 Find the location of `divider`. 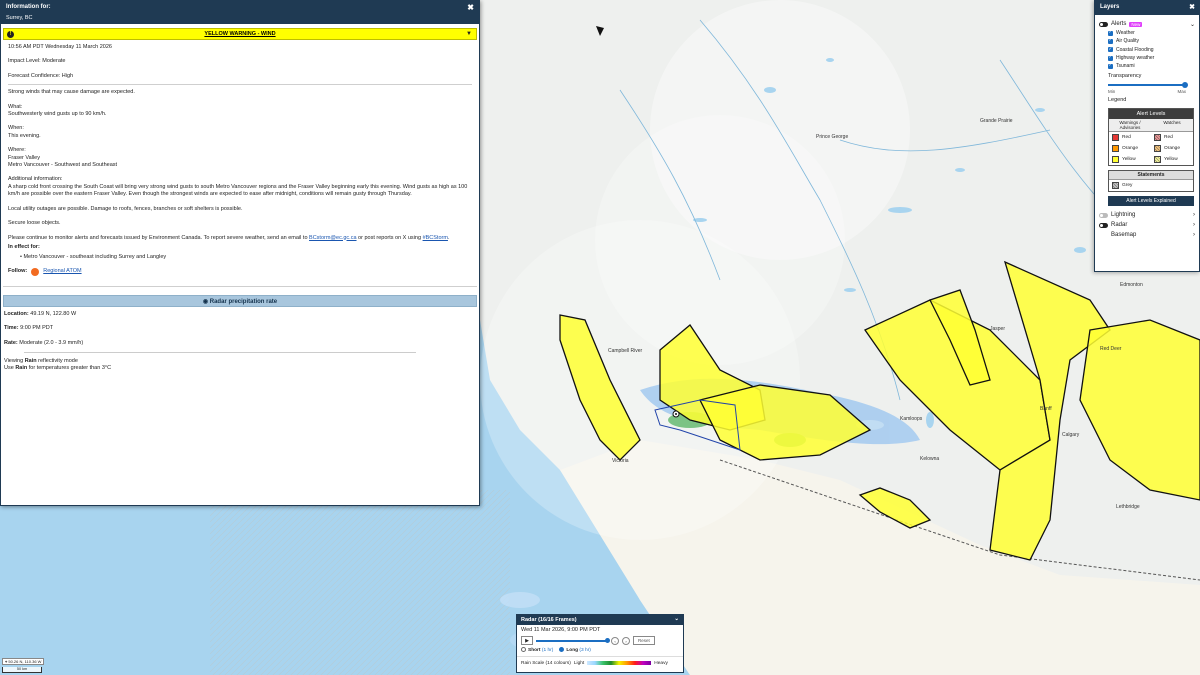

divider is located at coordinates (240, 286).